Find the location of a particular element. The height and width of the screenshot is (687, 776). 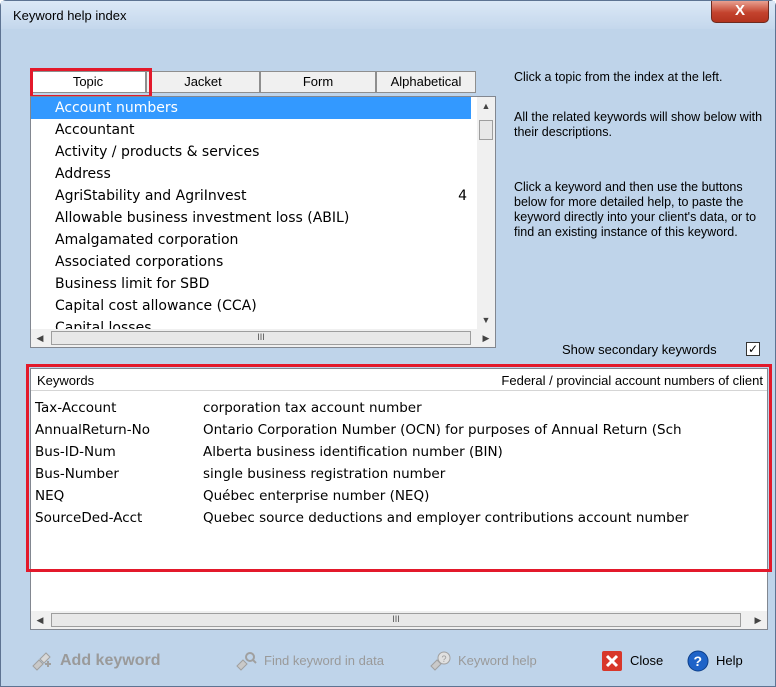

help-icon: ? is located at coordinates (698, 661).